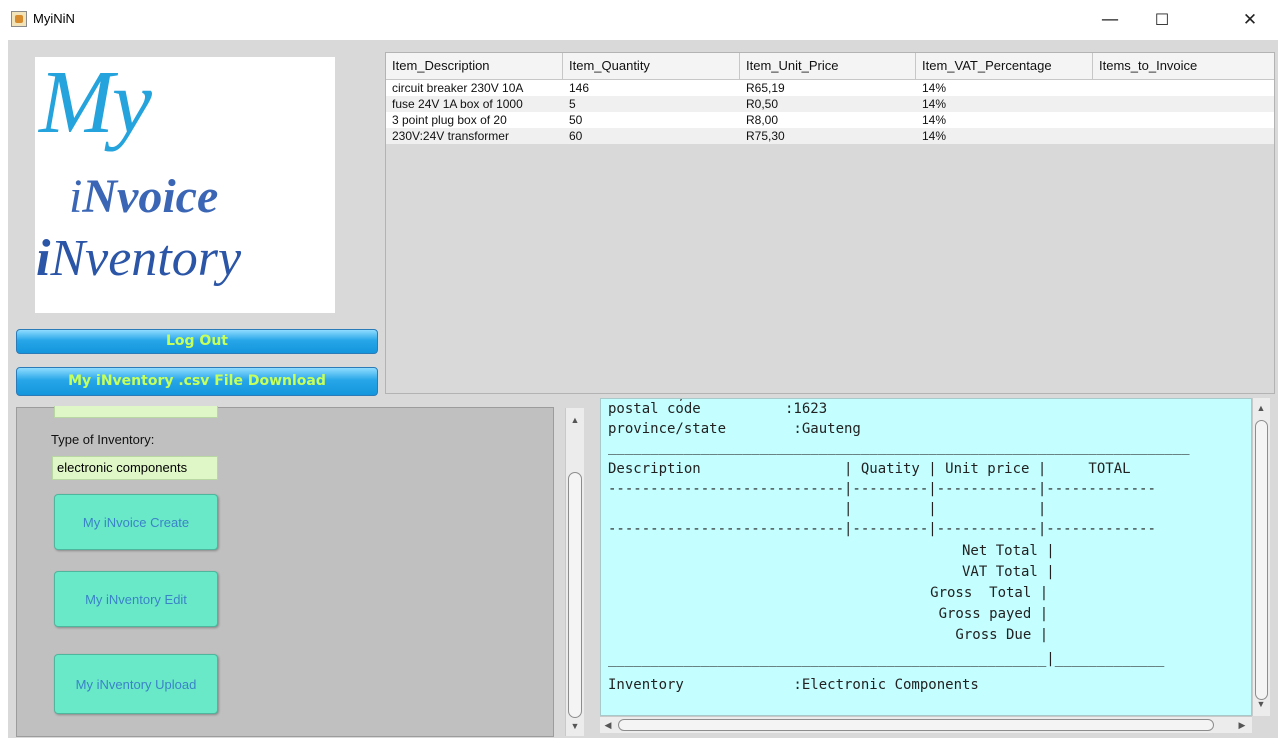  Describe the element at coordinates (830, 88) in the screenshot. I see `table-row: circuit breaker 230V 10A 146 R65,19 14%` at that location.